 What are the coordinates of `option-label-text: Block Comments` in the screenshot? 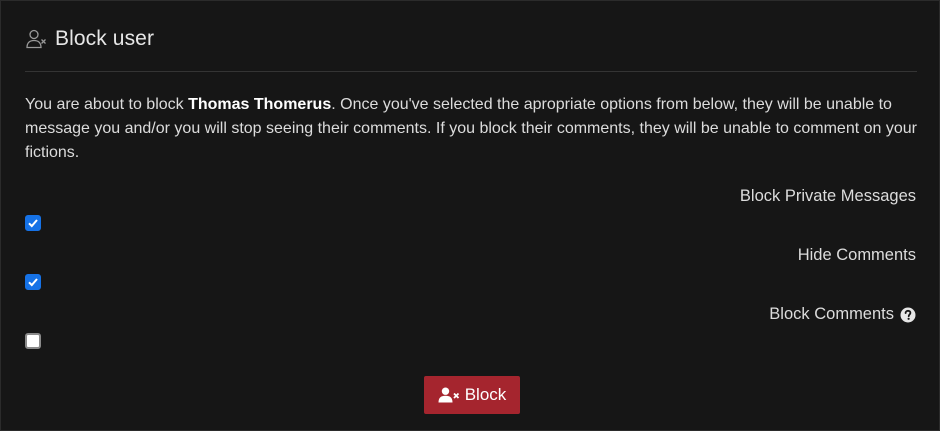 It's located at (831, 314).